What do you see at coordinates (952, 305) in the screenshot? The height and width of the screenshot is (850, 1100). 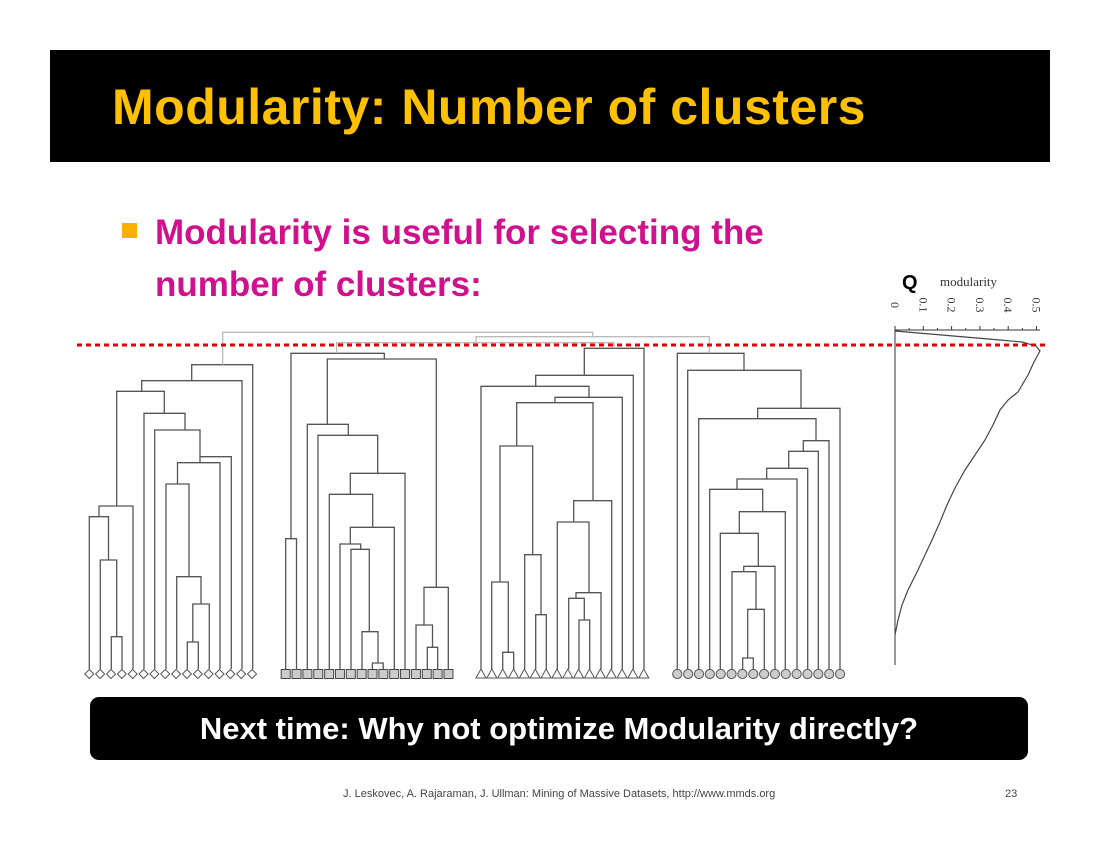 I see `tick-label: 0.2` at bounding box center [952, 305].